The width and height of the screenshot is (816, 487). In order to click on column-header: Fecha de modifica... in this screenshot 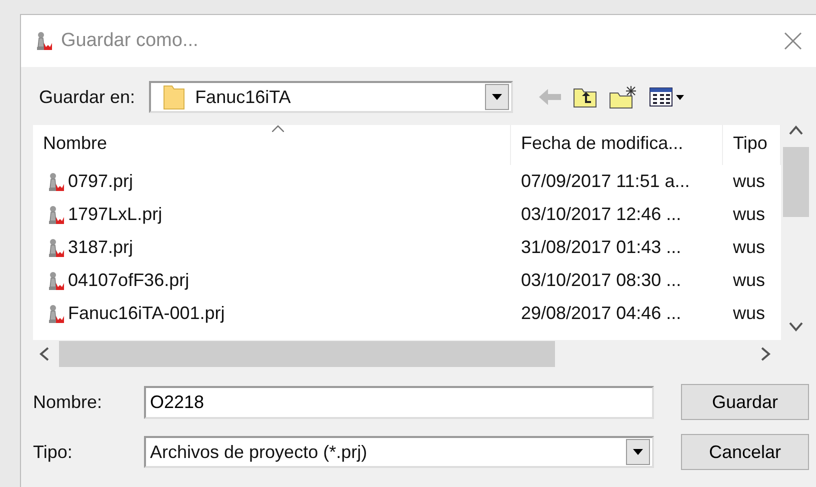, I will do `click(617, 145)`.